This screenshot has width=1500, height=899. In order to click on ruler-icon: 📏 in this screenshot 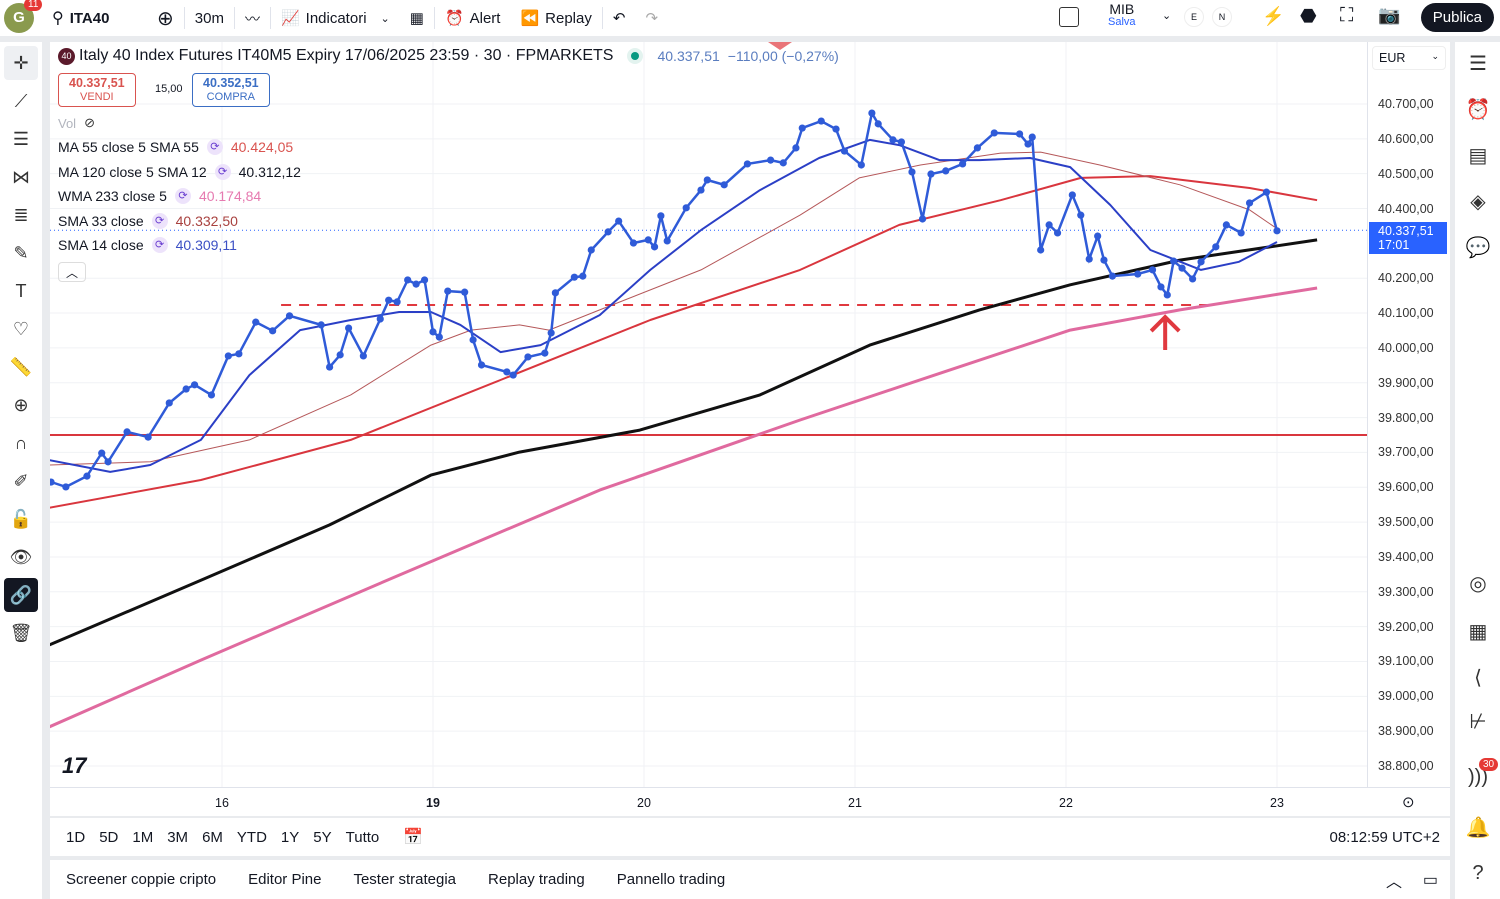, I will do `click(21, 367)`.